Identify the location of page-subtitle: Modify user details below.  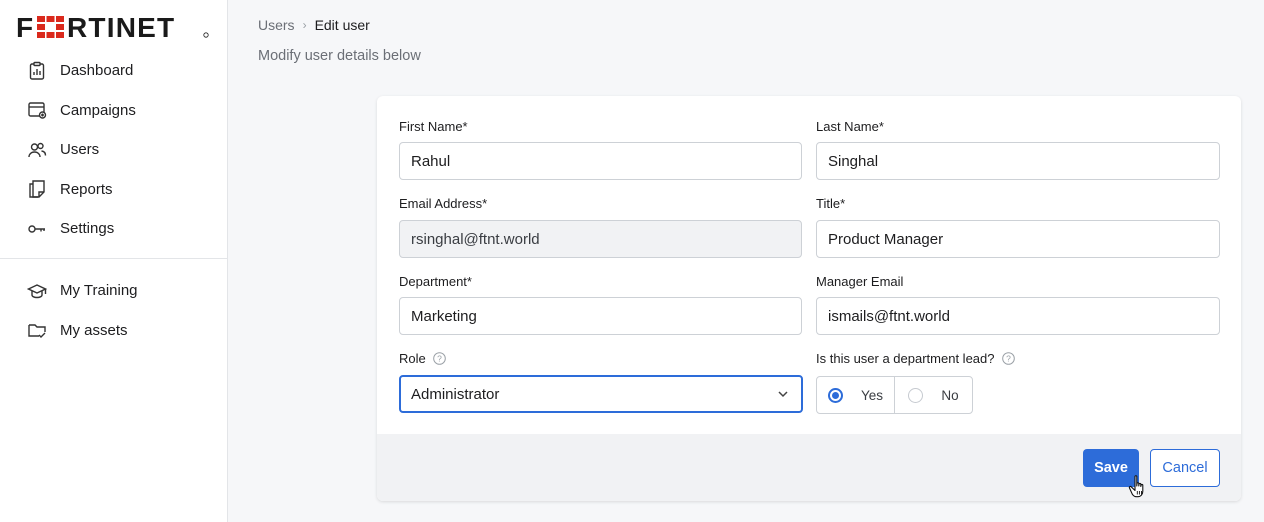
(339, 56).